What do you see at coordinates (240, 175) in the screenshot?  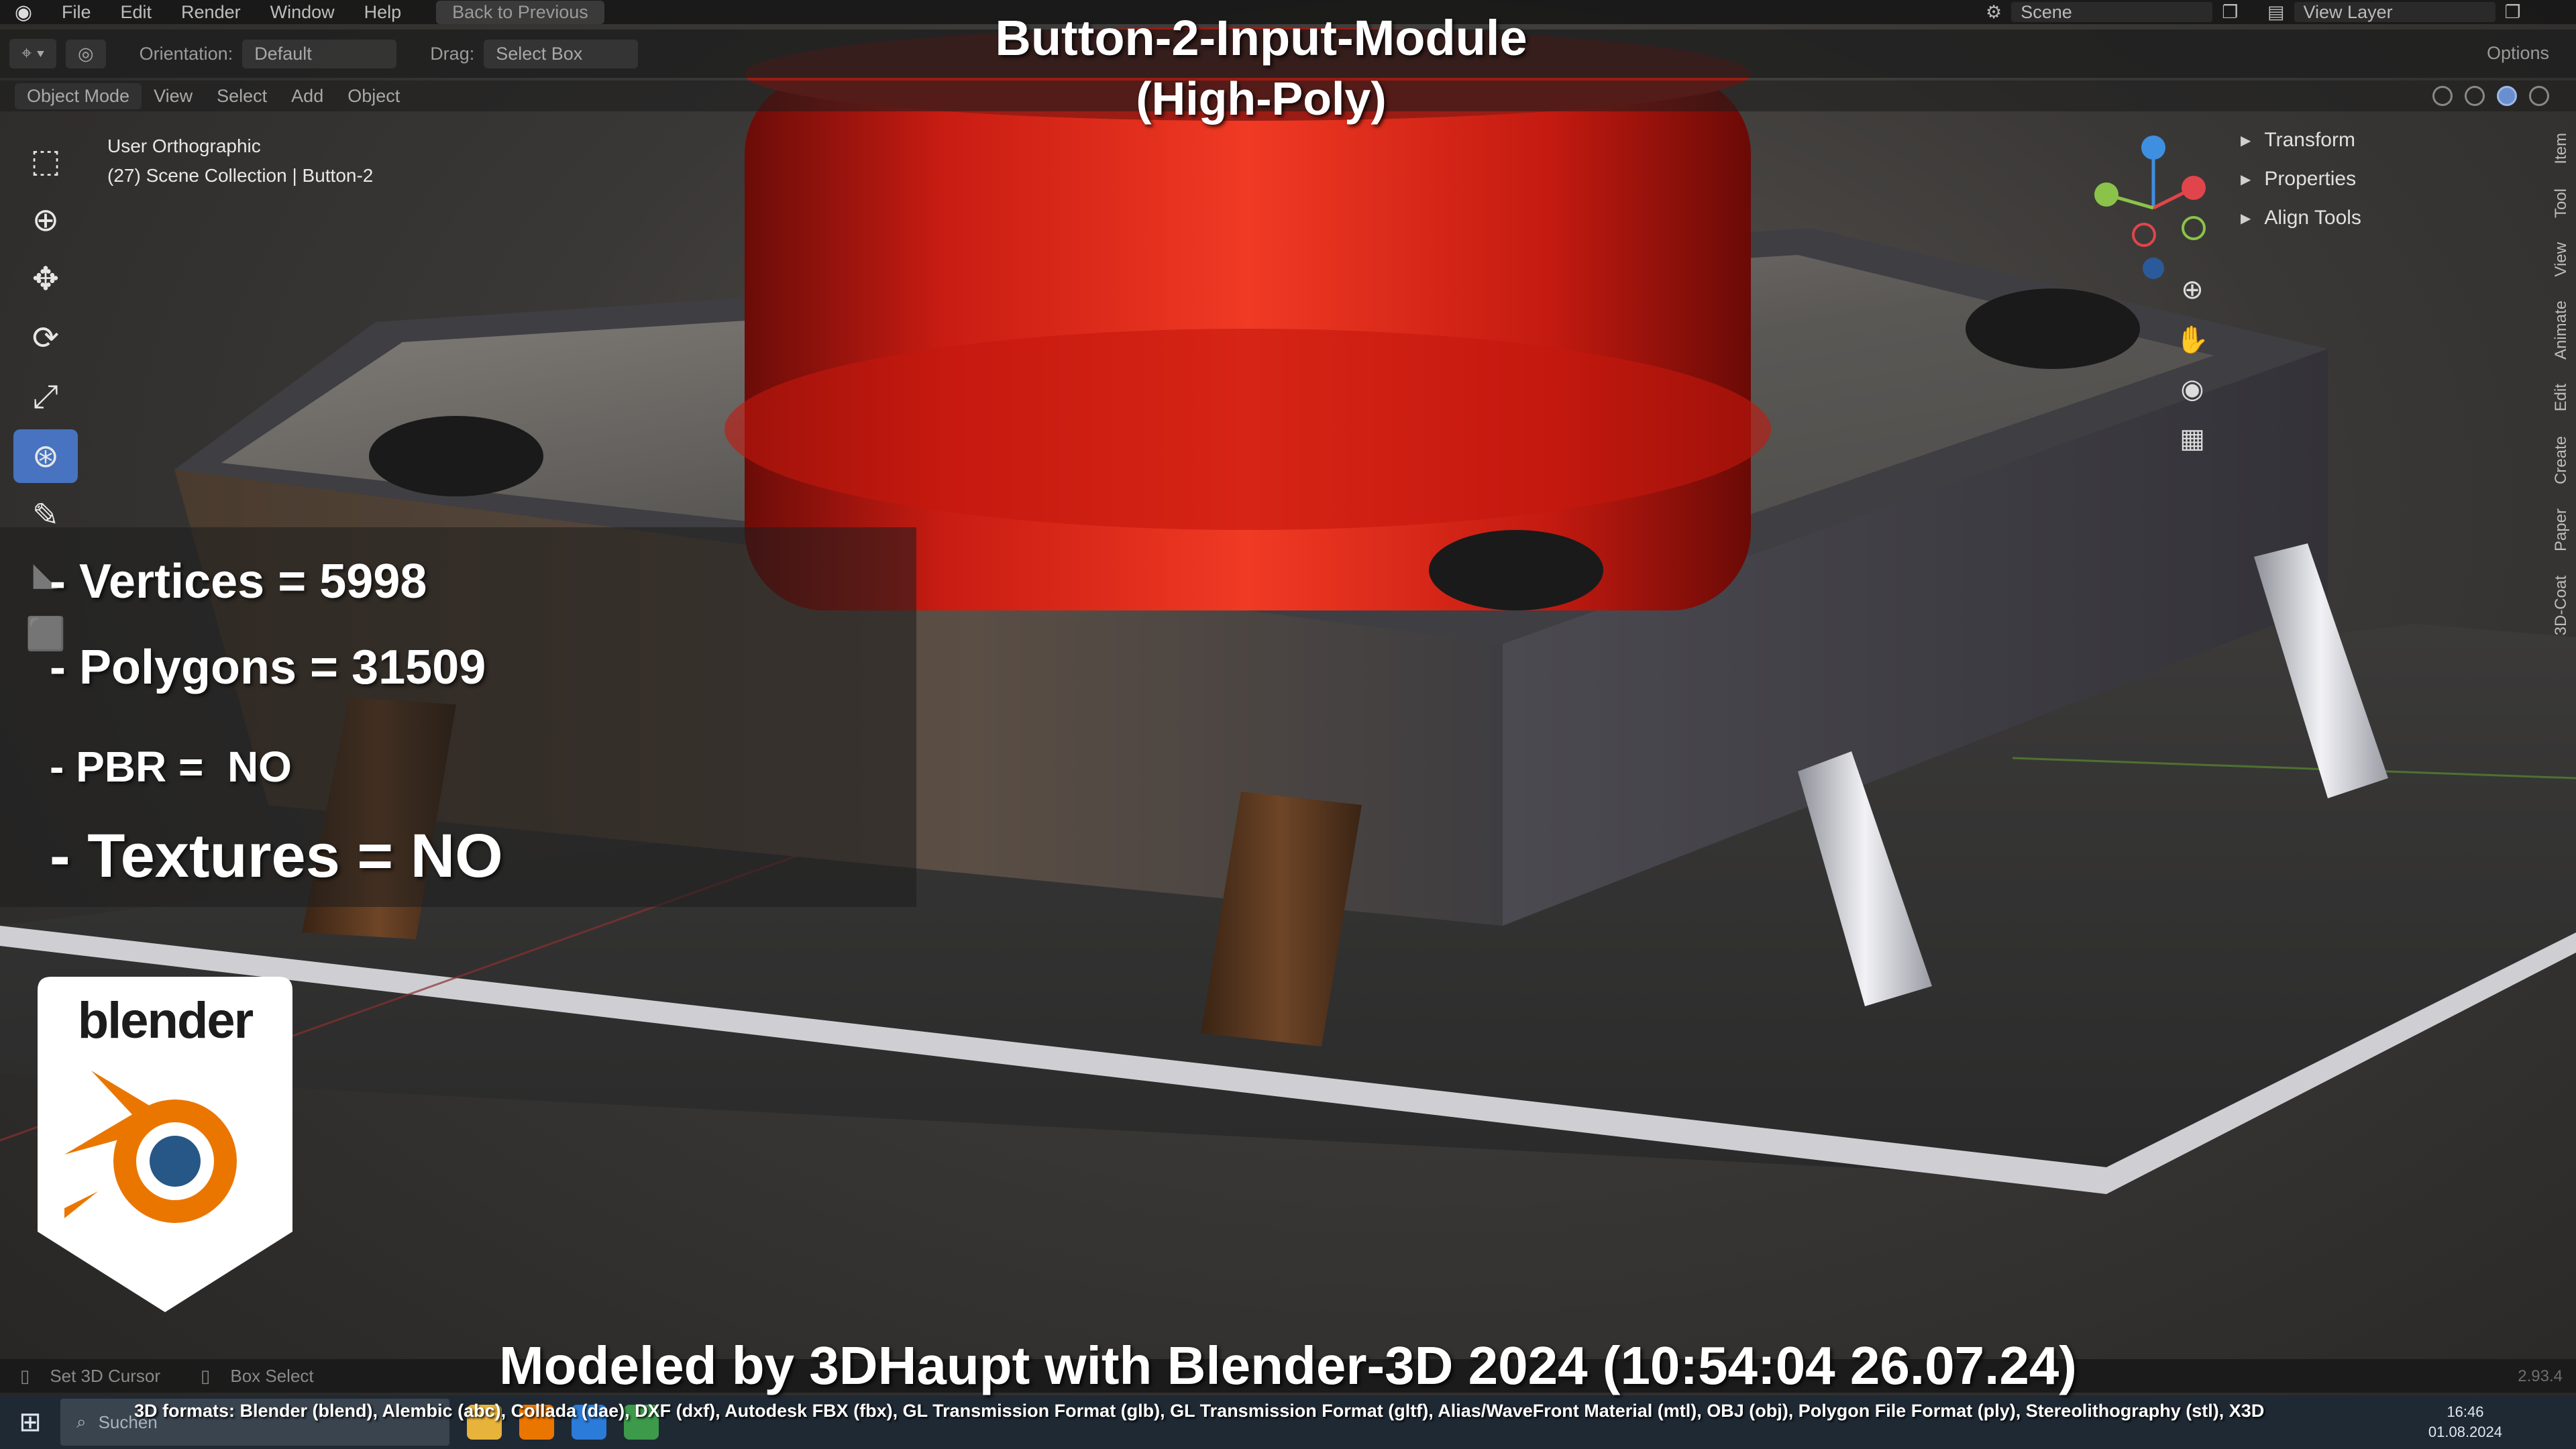 I see `collection-name: (27) Scene Collection | Button-2` at bounding box center [240, 175].